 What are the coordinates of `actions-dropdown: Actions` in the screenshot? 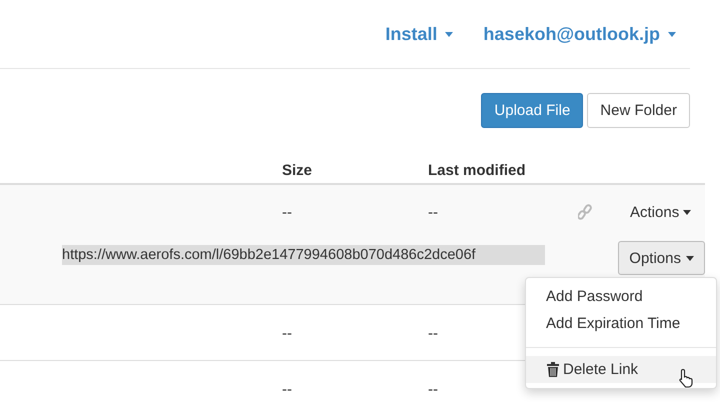 It's located at (655, 212).